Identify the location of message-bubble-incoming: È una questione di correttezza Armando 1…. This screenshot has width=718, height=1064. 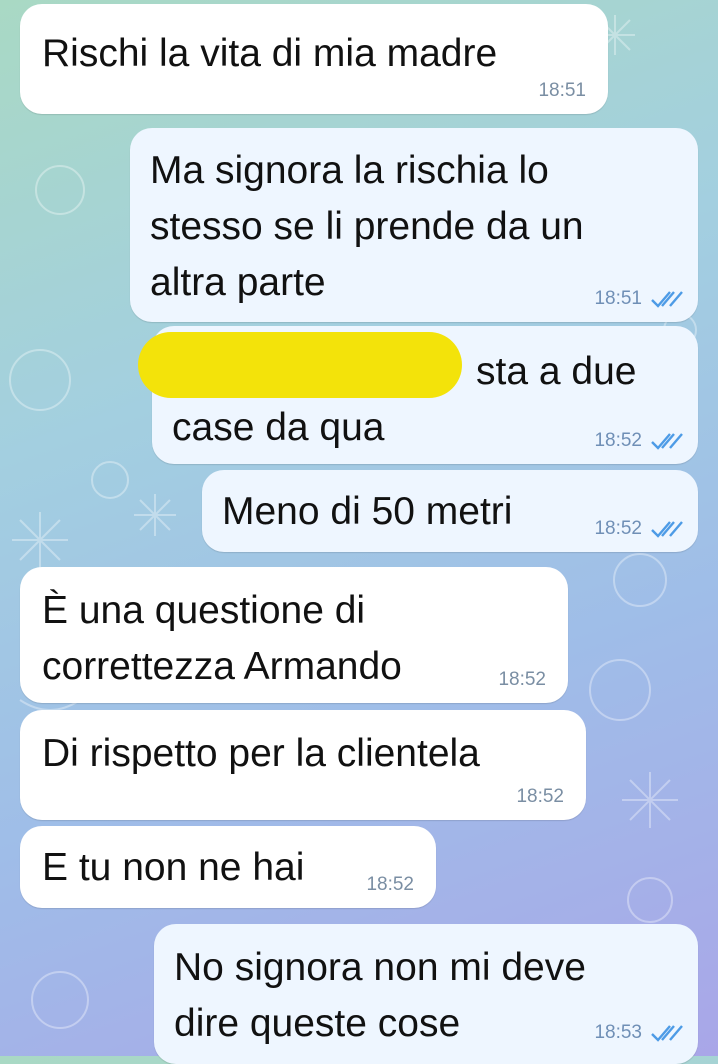
(294, 635).